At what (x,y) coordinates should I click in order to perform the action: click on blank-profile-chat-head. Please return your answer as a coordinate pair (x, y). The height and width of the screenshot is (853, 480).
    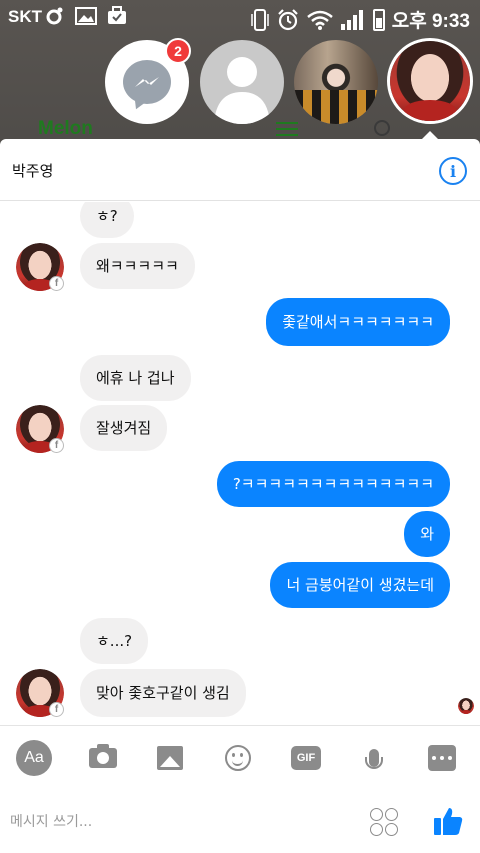
    Looking at the image, I should click on (242, 82).